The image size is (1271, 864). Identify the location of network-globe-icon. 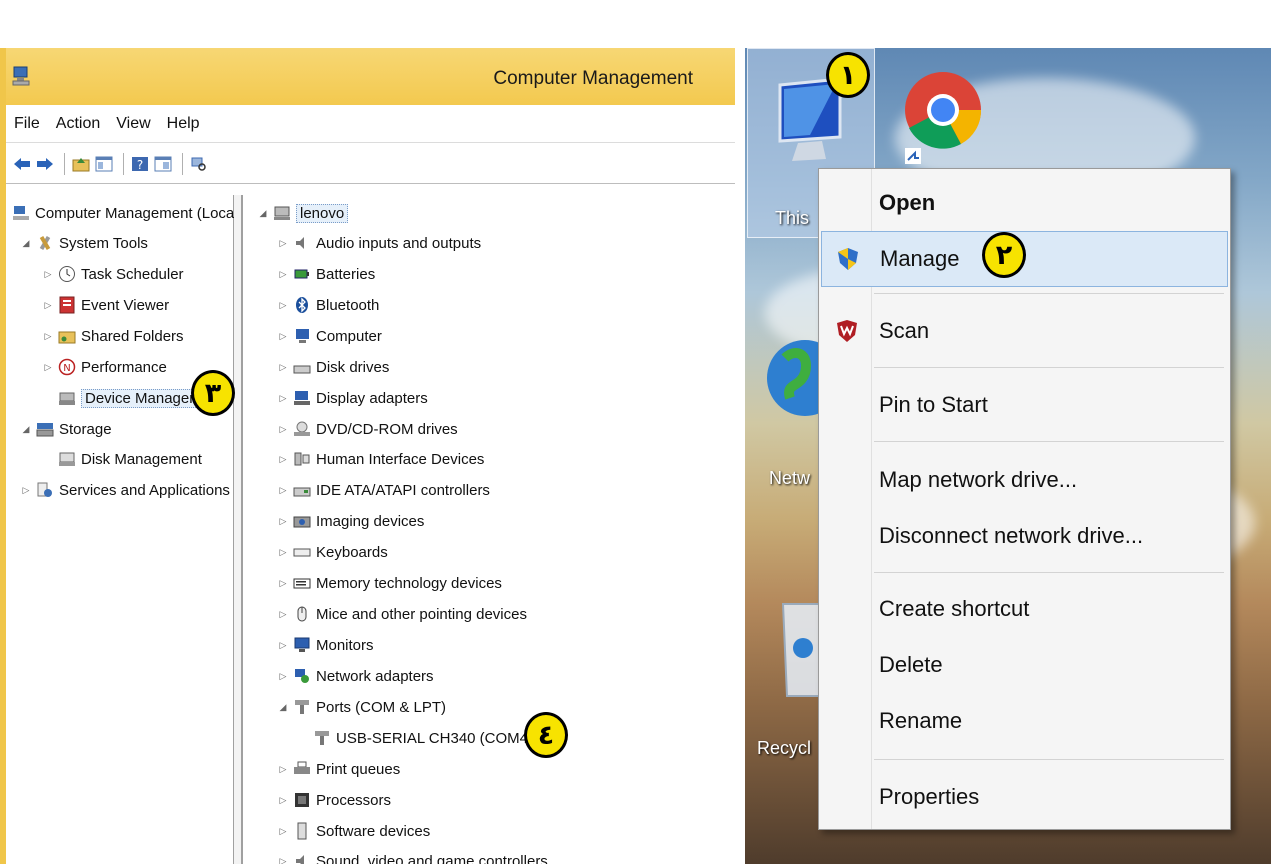
(795, 383).